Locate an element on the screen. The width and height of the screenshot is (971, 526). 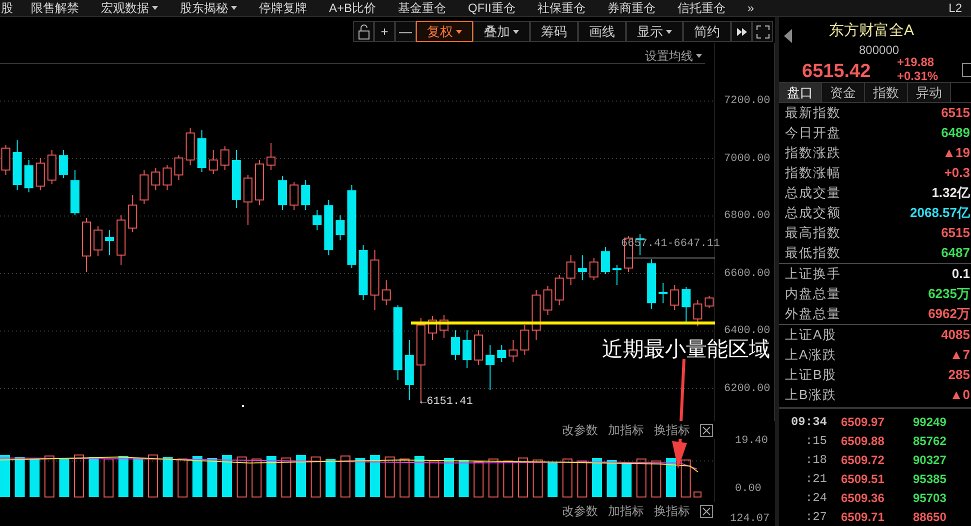
stat-value: 4085 is located at coordinates (955, 335).